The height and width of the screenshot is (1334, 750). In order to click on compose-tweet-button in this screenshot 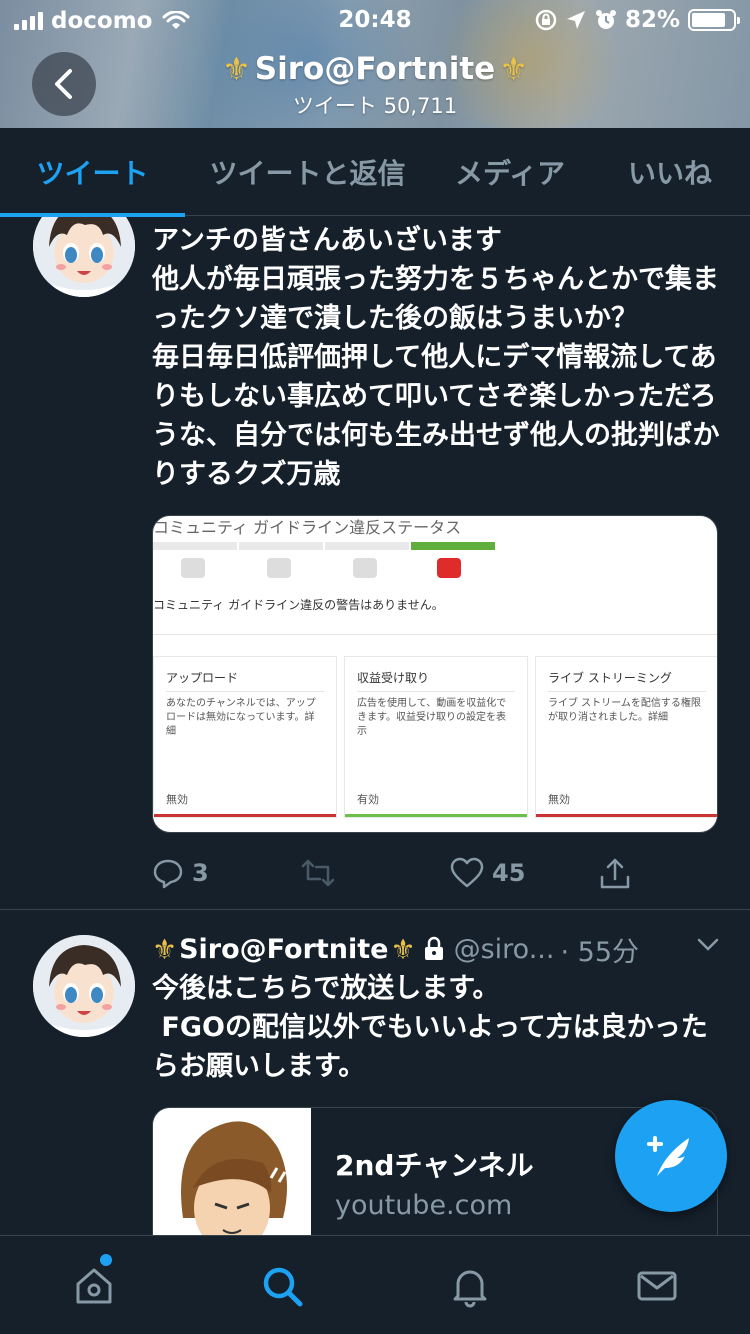, I will do `click(671, 1156)`.